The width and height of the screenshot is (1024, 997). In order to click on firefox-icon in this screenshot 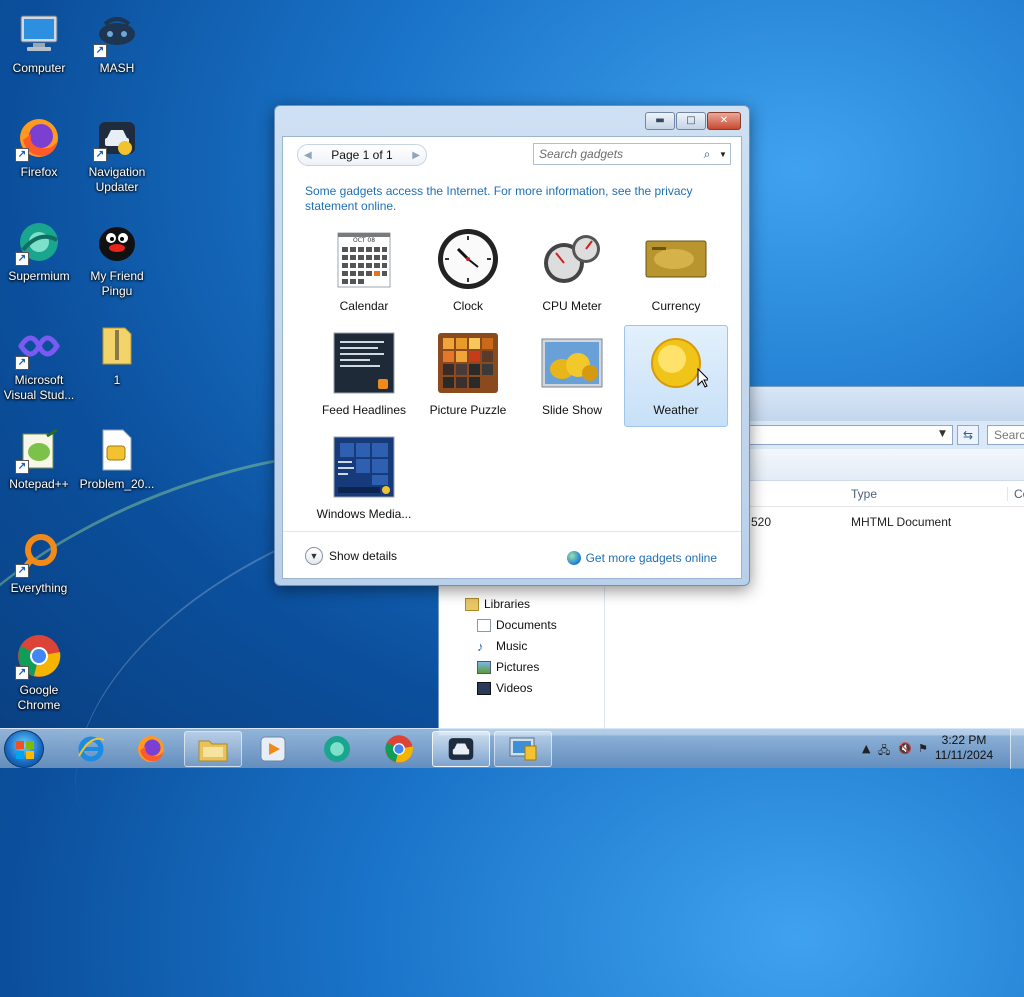, I will do `click(151, 749)`.